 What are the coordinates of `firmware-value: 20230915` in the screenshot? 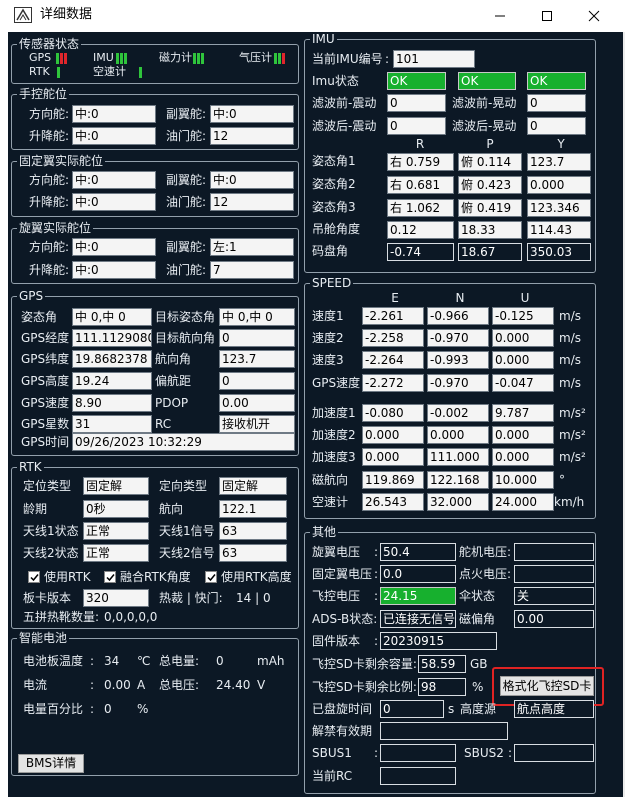 It's located at (438, 641).